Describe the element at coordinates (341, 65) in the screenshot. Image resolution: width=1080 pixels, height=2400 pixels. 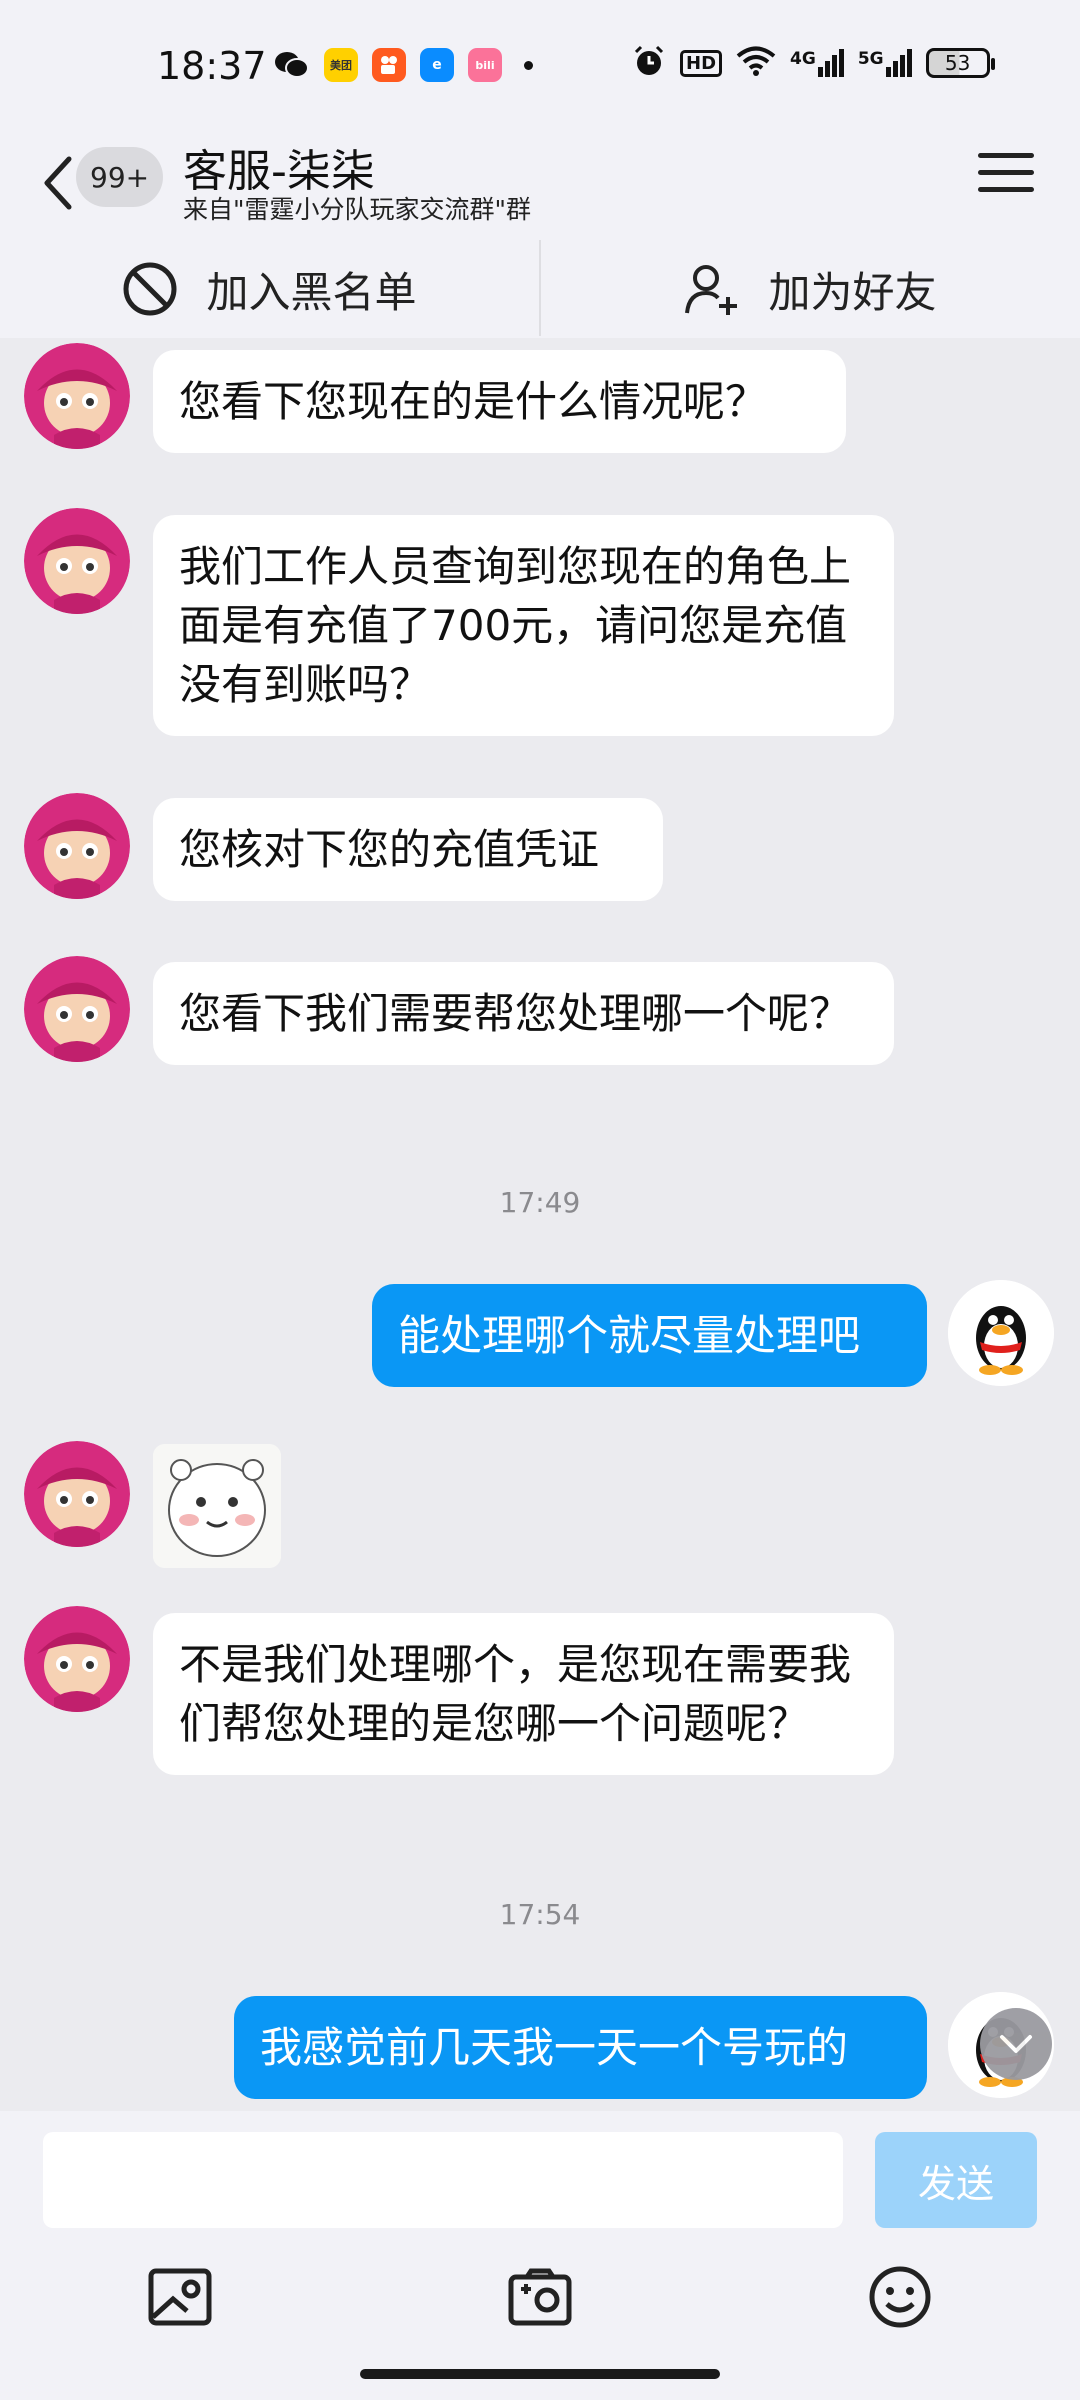
I see `meituan-icon: 美团` at that location.